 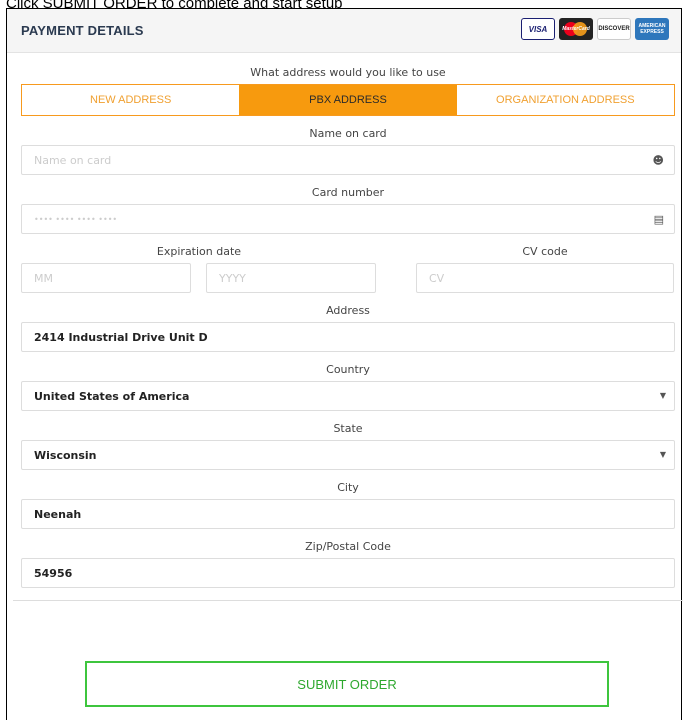 What do you see at coordinates (73, 160) in the screenshot?
I see `name-on-card-placeholder: Name on card` at bounding box center [73, 160].